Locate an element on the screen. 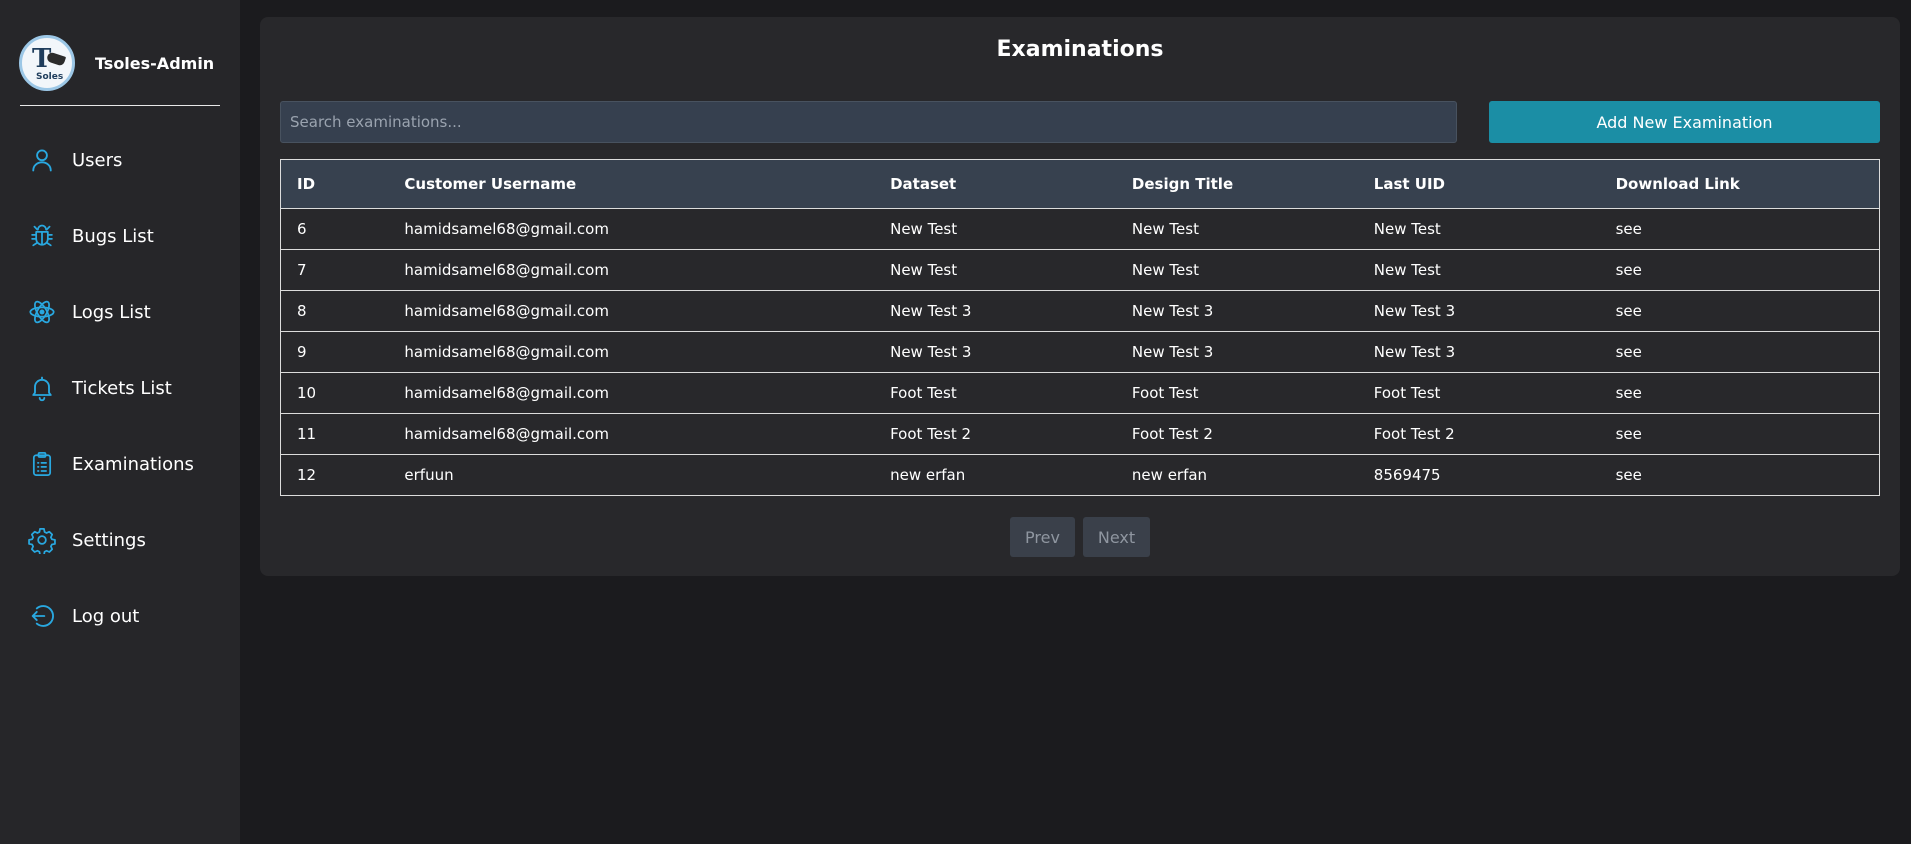  brand: T Soles Tsoles-Admin is located at coordinates (116, 63).